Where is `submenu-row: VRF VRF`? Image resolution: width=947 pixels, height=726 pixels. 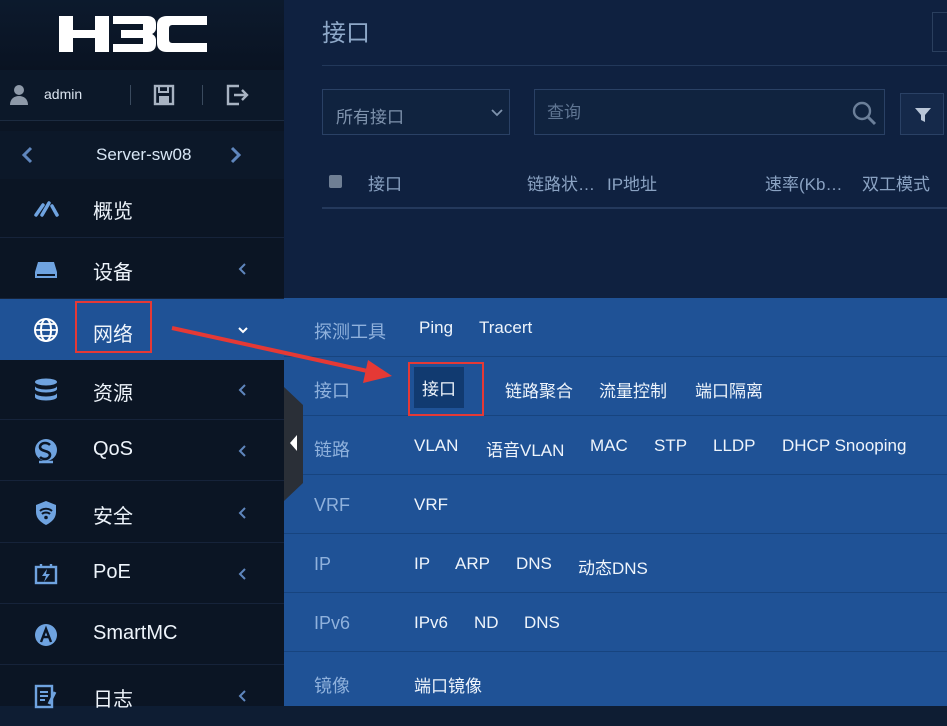
submenu-row: VRF VRF is located at coordinates (615, 504).